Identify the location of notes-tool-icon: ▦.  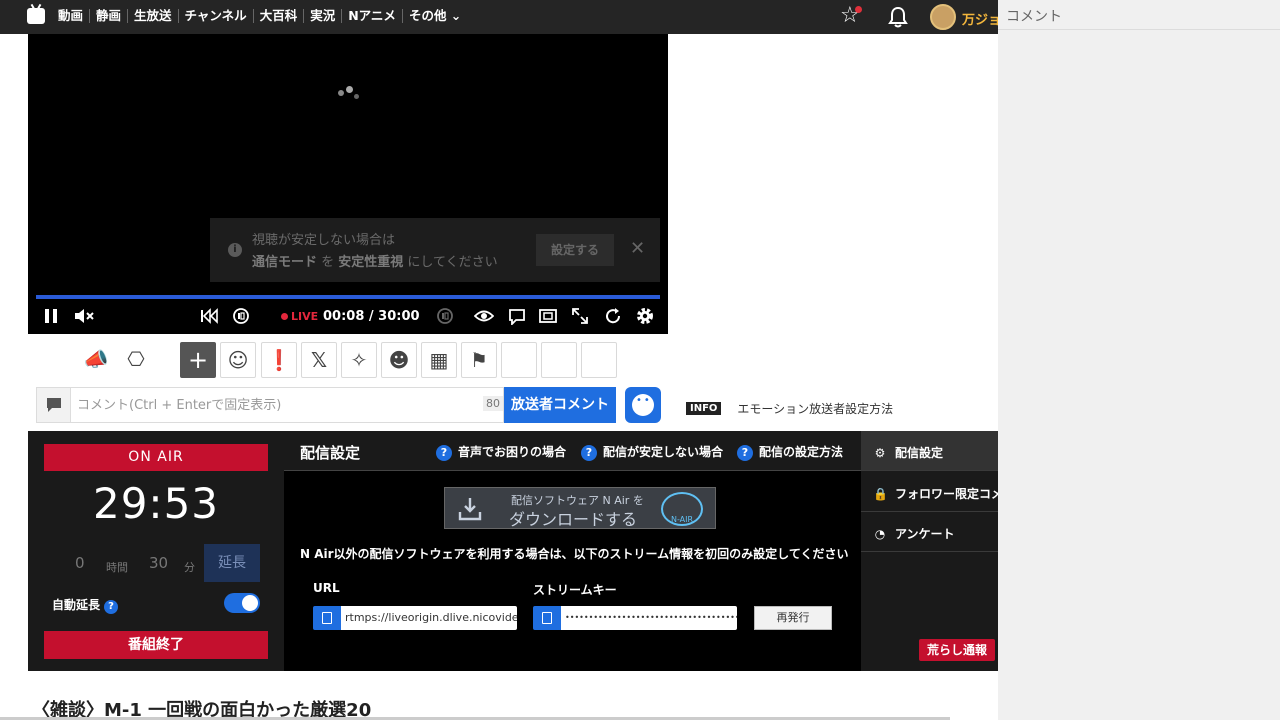
(439, 360).